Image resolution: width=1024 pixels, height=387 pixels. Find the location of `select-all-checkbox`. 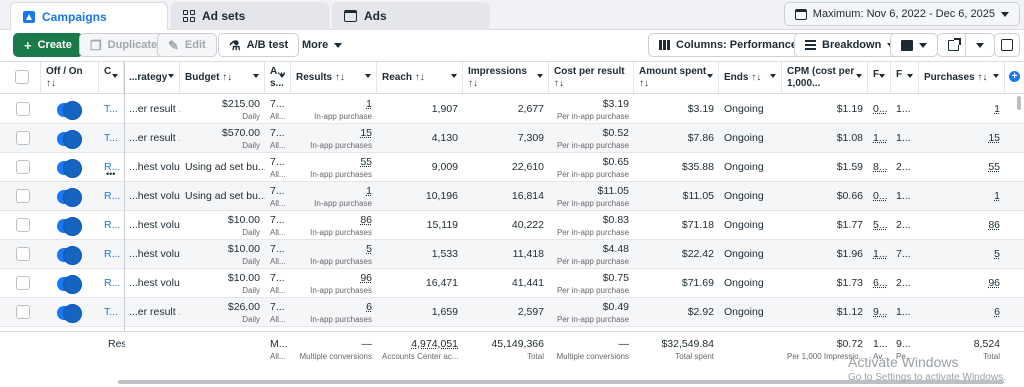

select-all-checkbox is located at coordinates (22, 77).